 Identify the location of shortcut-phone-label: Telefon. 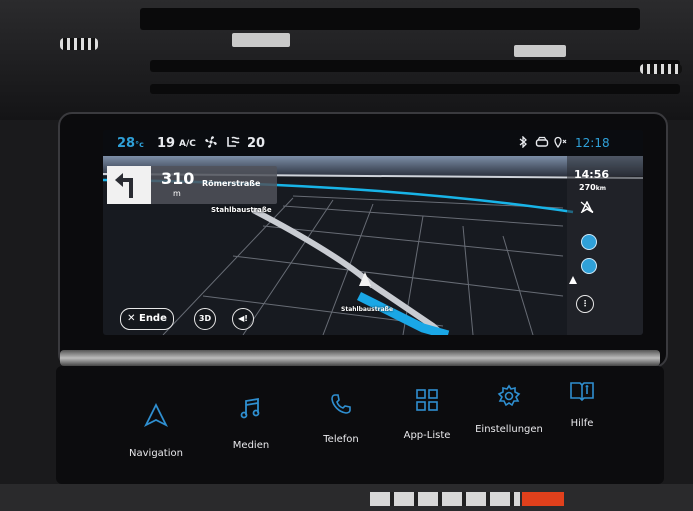
(341, 439).